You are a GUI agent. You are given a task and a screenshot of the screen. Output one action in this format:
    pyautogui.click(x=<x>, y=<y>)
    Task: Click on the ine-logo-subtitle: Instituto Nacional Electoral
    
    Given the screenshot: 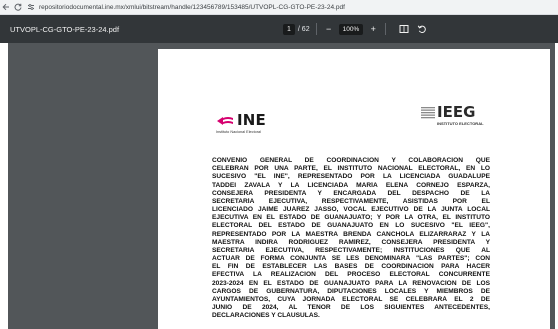 What is the action you would take?
    pyautogui.click(x=238, y=132)
    